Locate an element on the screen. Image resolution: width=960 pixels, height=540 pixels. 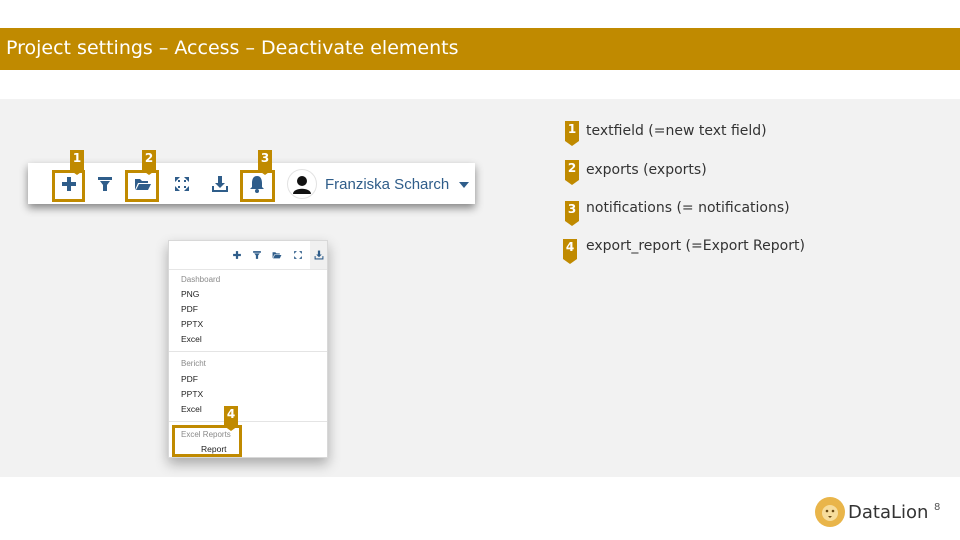
legend-badge-2: 2 is located at coordinates (572, 172).